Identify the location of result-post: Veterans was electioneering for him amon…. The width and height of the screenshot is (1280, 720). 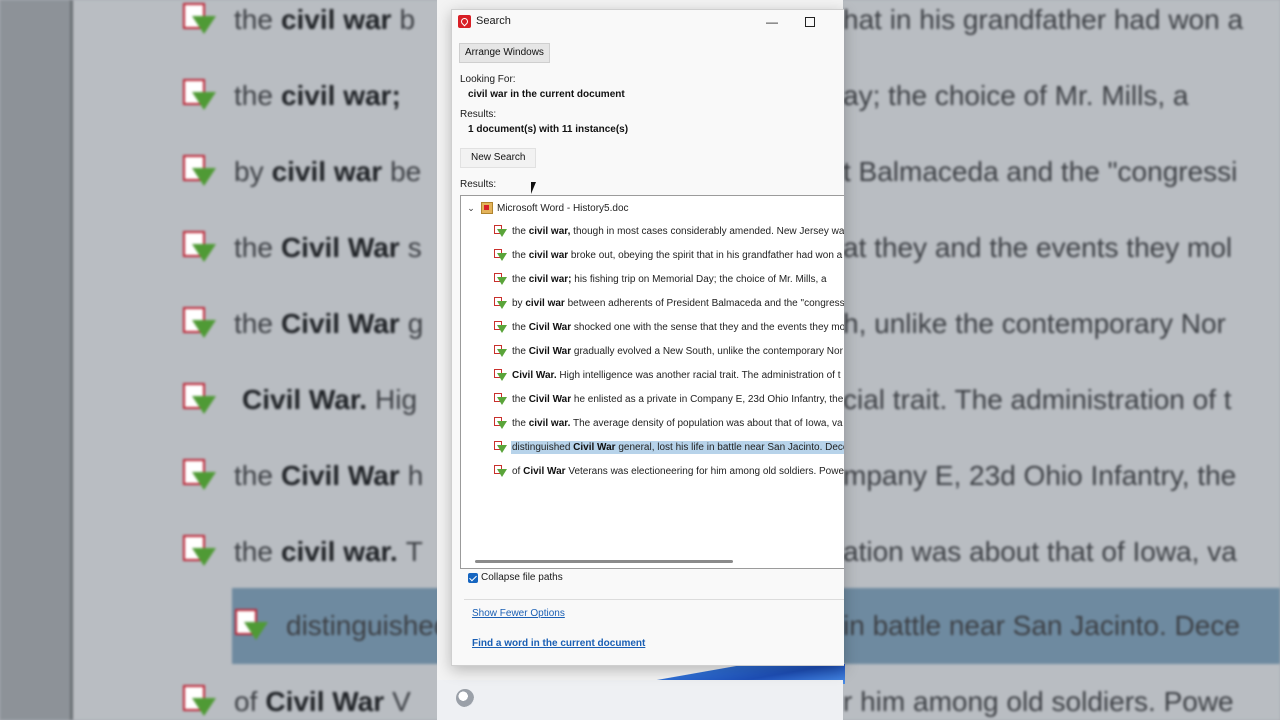
(704, 471).